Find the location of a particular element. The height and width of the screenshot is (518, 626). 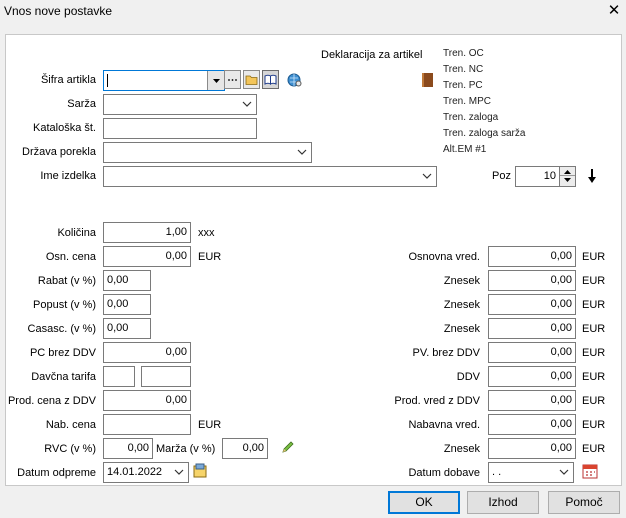

folder-icon is located at coordinates (251, 80).